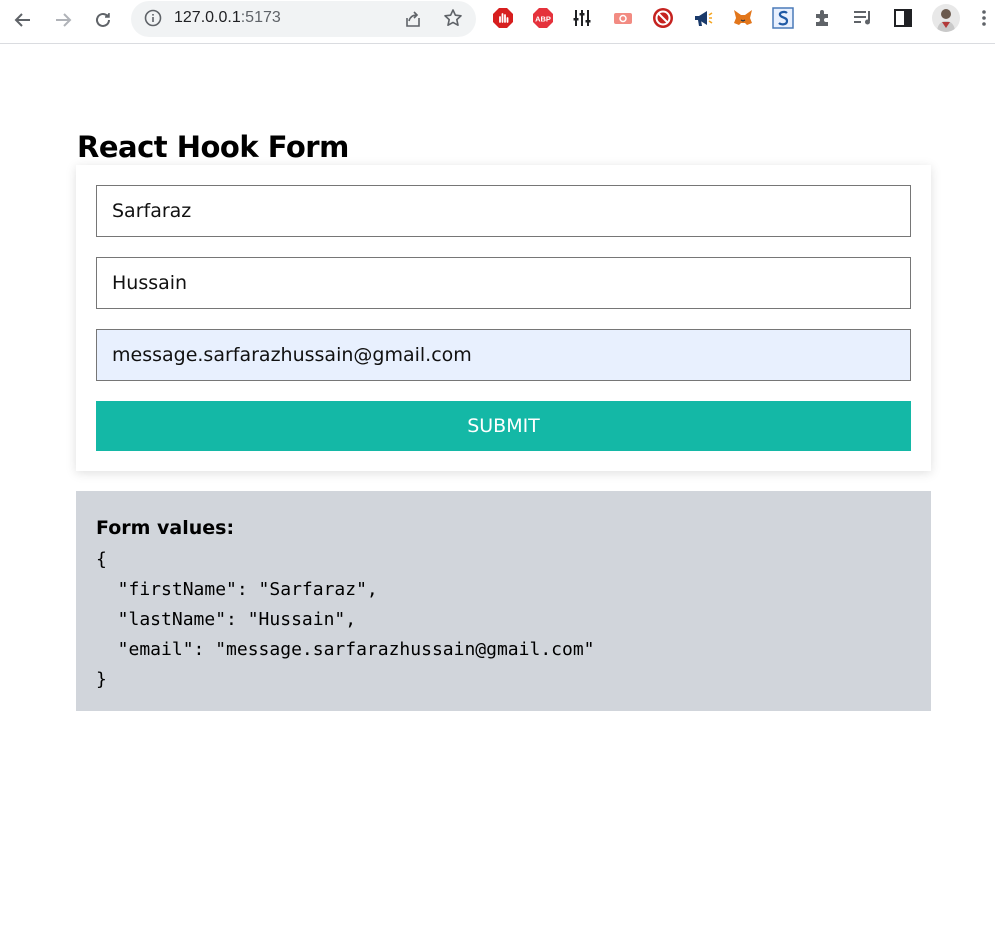 The width and height of the screenshot is (995, 942). I want to click on address-bar: 127.0.0.1:5173, so click(303, 19).